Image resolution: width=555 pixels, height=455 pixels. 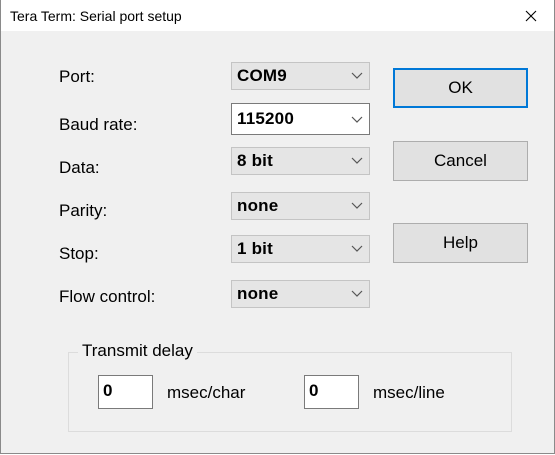 I want to click on parity-value: none, so click(x=258, y=205).